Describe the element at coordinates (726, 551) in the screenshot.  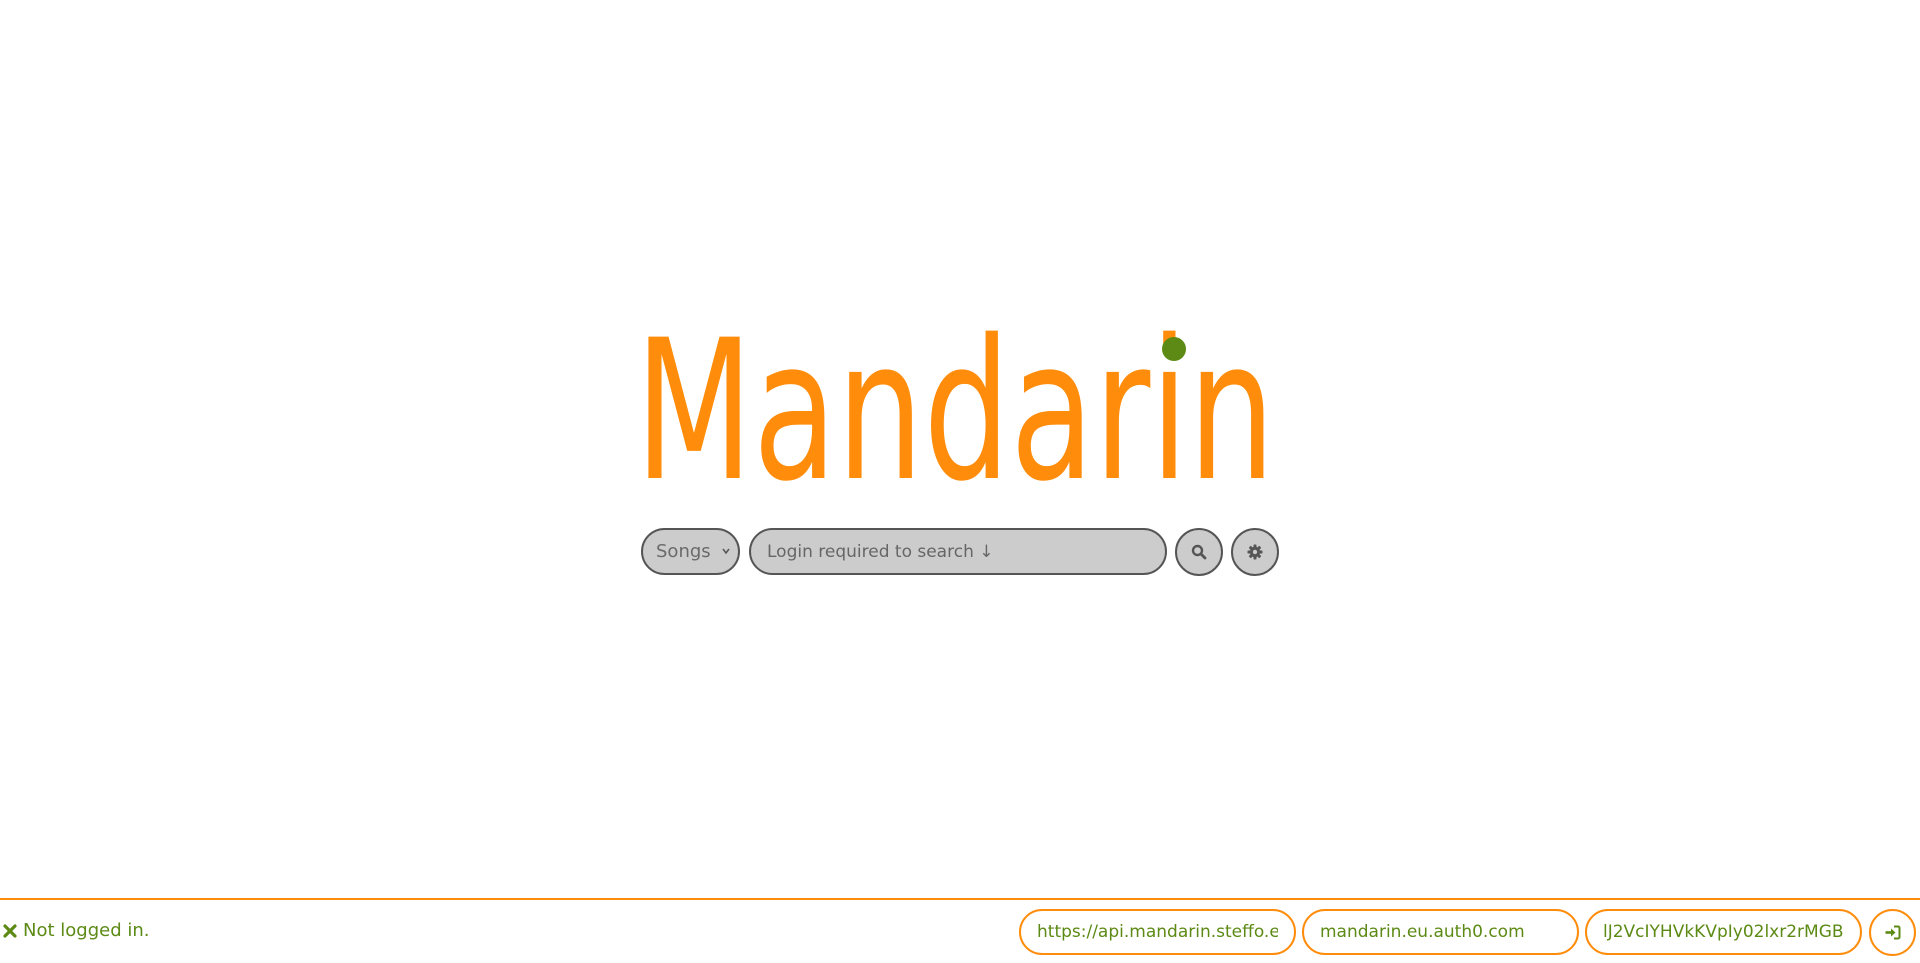
I see `chevron-down-icon` at that location.